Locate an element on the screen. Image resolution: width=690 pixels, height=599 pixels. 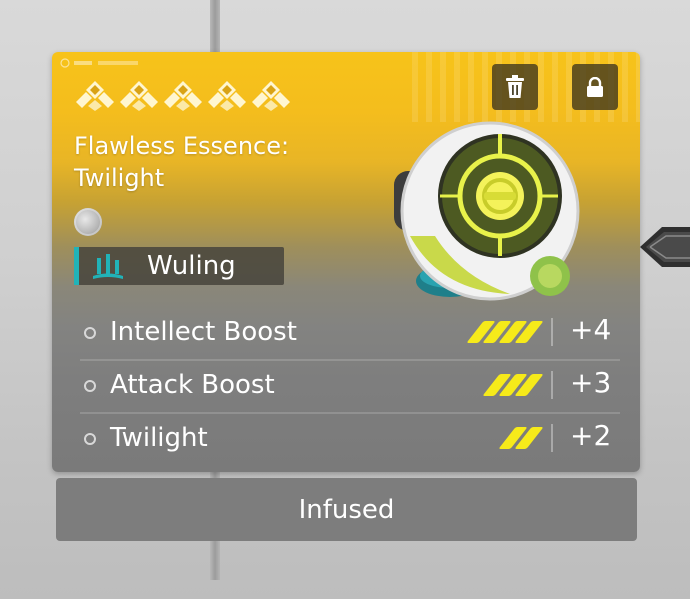
discard-button is located at coordinates (515, 87).